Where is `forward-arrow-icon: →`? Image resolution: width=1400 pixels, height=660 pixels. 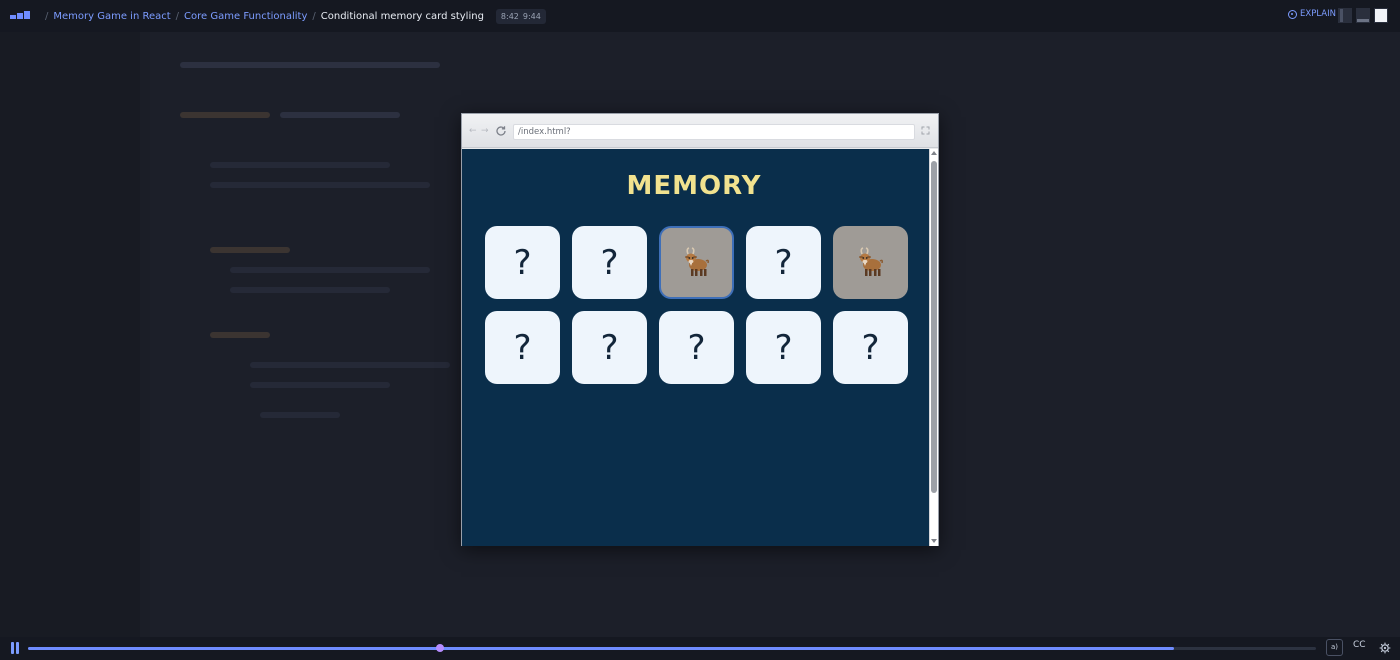 forward-arrow-icon: → is located at coordinates (485, 131).